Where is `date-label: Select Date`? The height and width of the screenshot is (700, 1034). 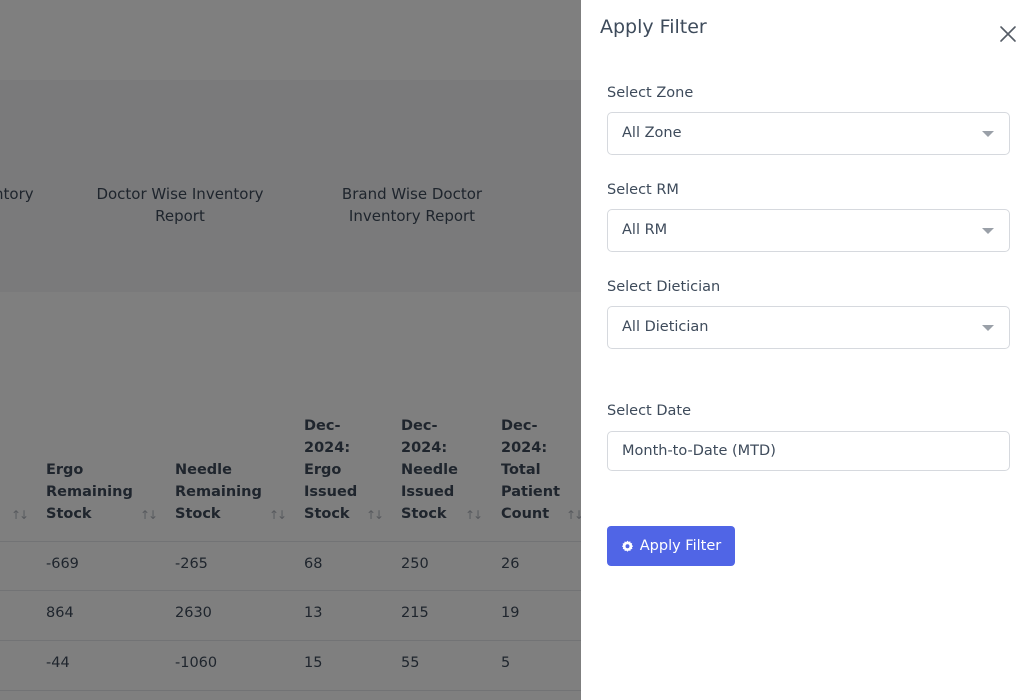
date-label: Select Date is located at coordinates (649, 411).